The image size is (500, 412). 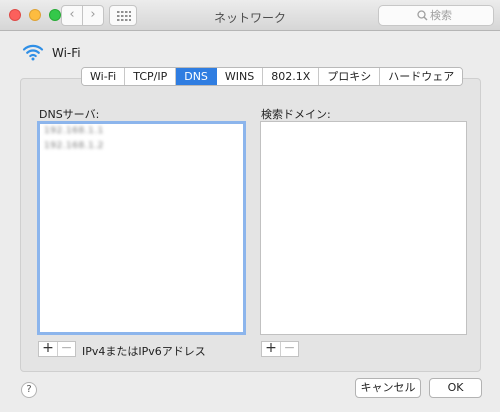 What do you see at coordinates (240, 76) in the screenshot?
I see `tab-wins: WINS` at bounding box center [240, 76].